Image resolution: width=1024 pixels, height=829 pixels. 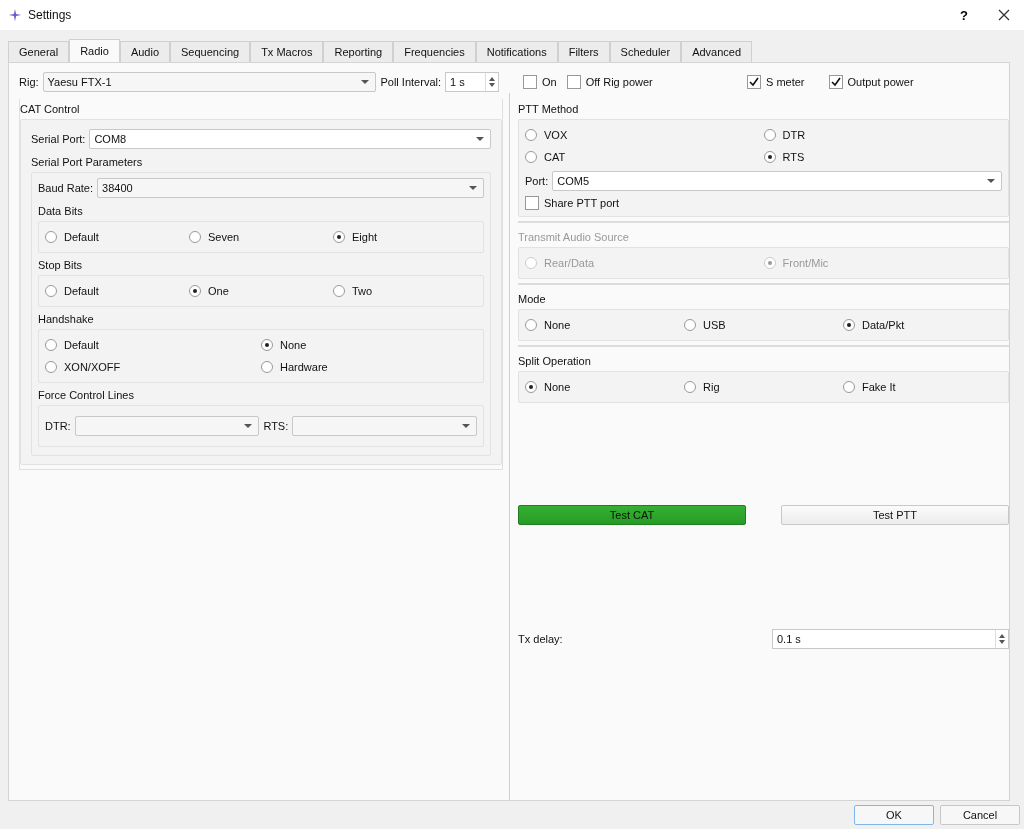 I want to click on tab: Frequencies, so click(x=434, y=51).